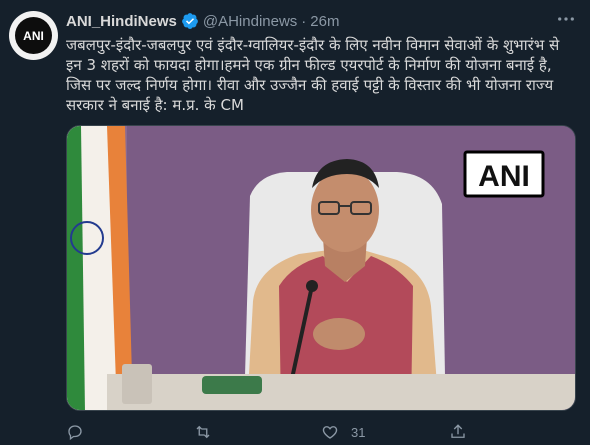  What do you see at coordinates (513, 432) in the screenshot?
I see `share-button` at bounding box center [513, 432].